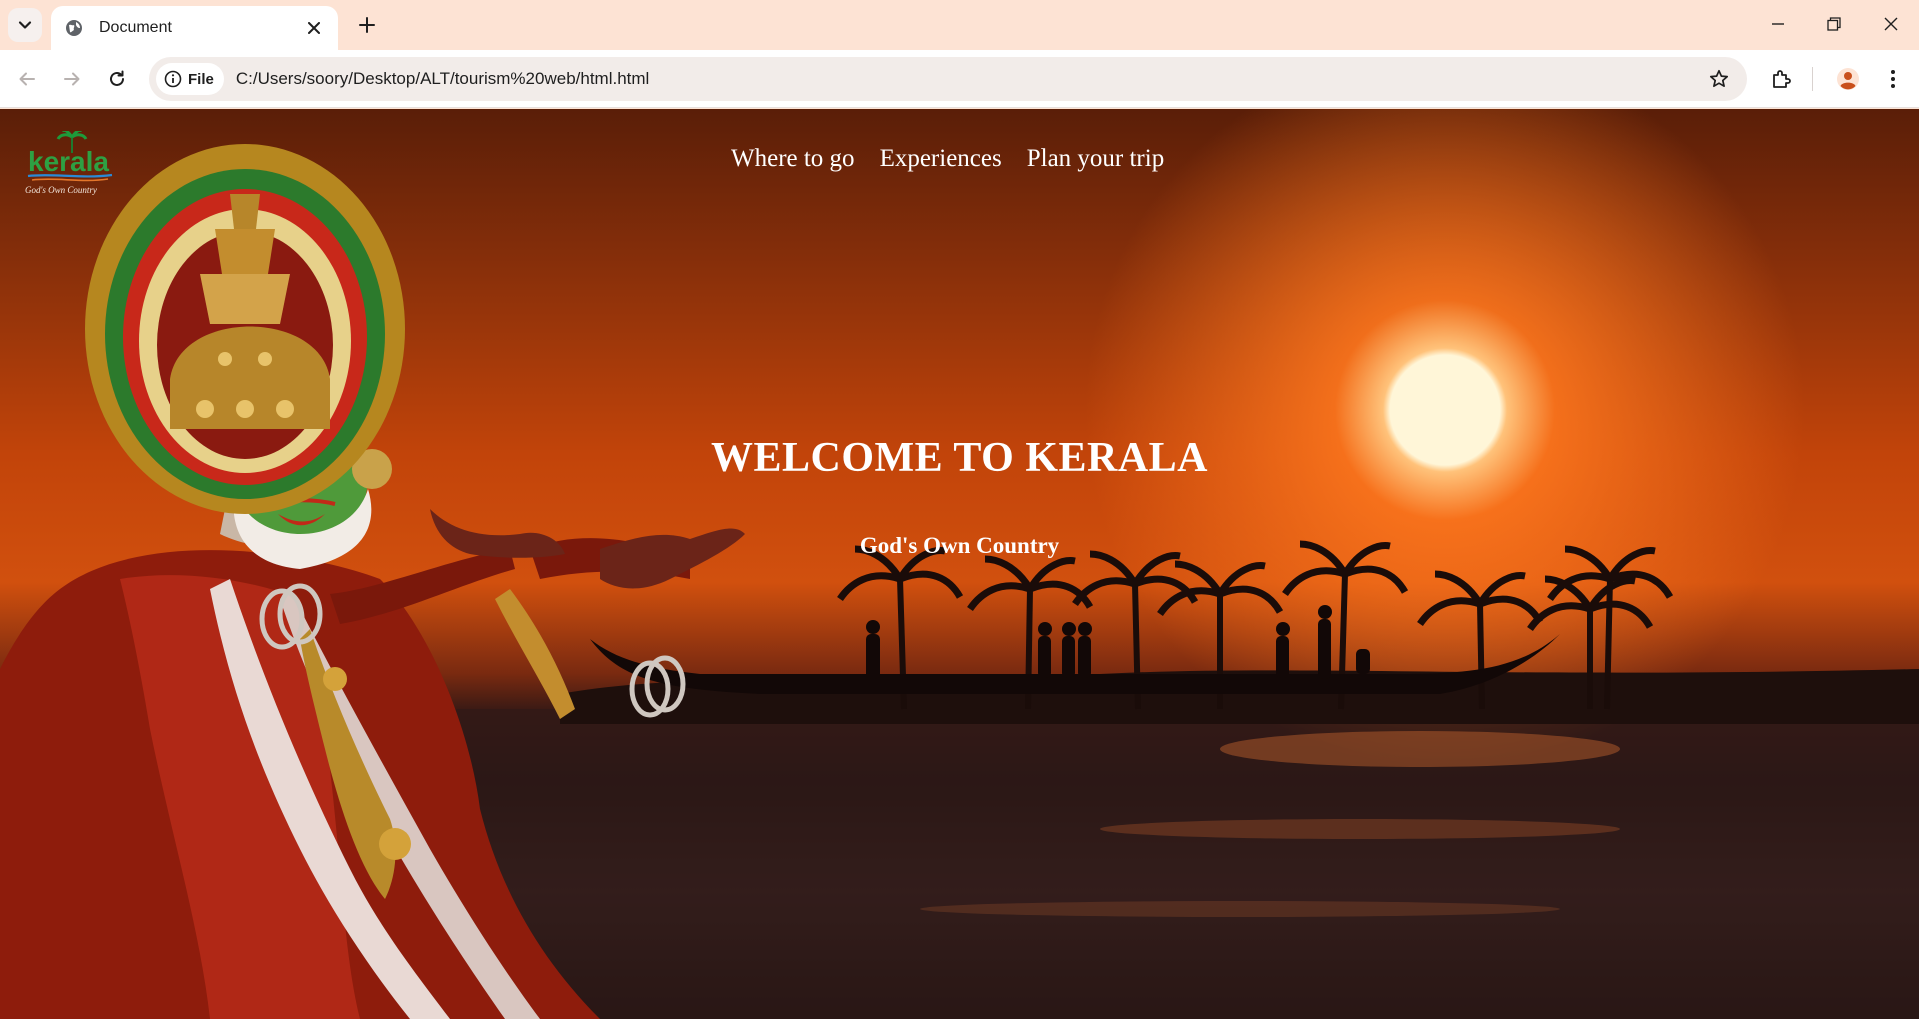  I want to click on minimize-icon, so click(1778, 24).